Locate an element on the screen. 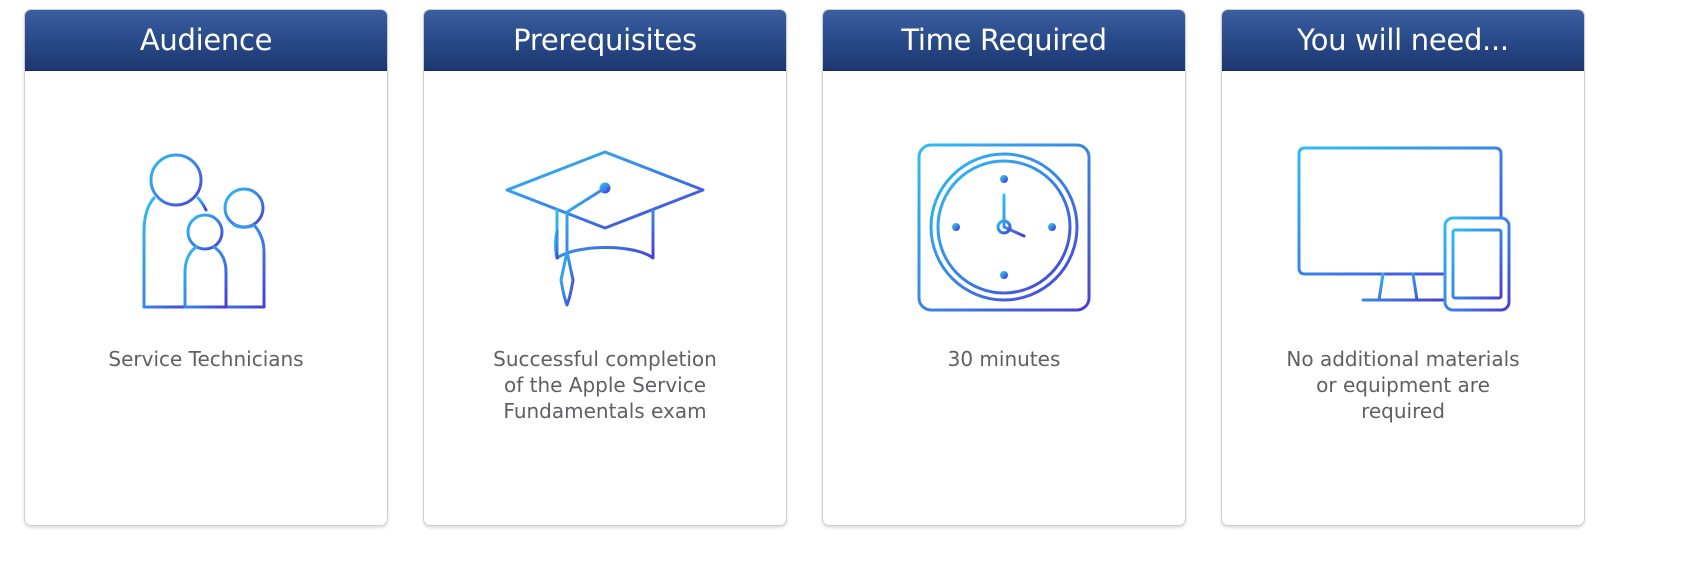 Image resolution: width=1708 pixels, height=577 pixels. card-title: Prerequisites is located at coordinates (605, 40).